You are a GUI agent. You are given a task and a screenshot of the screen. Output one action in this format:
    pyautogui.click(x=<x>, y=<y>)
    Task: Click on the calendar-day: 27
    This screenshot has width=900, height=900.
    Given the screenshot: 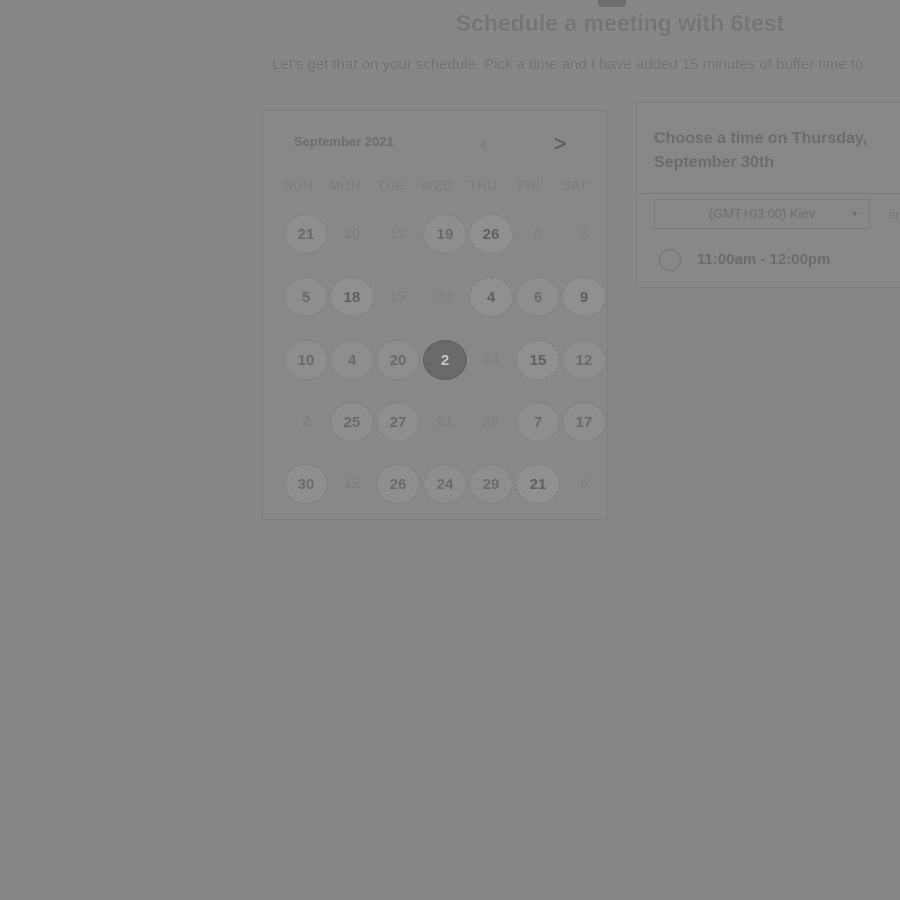 What is the action you would take?
    pyautogui.click(x=398, y=422)
    